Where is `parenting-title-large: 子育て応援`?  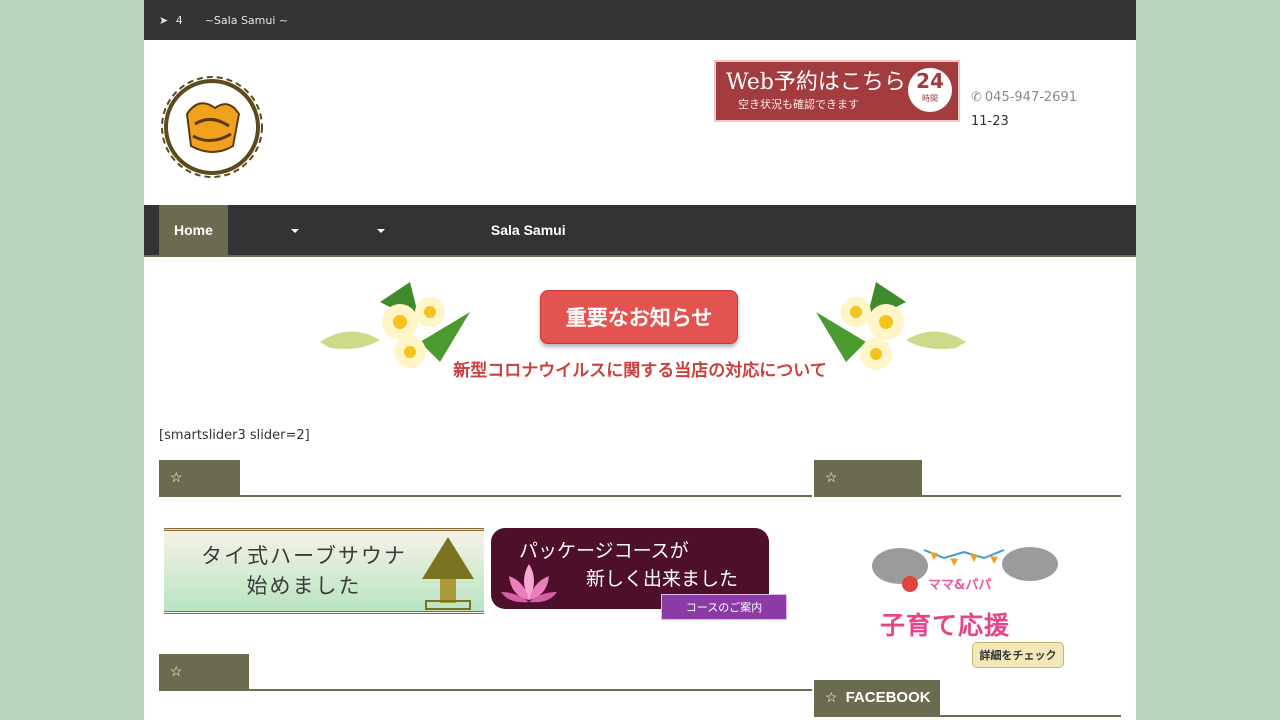 parenting-title-large: 子育て応援 is located at coordinates (945, 625).